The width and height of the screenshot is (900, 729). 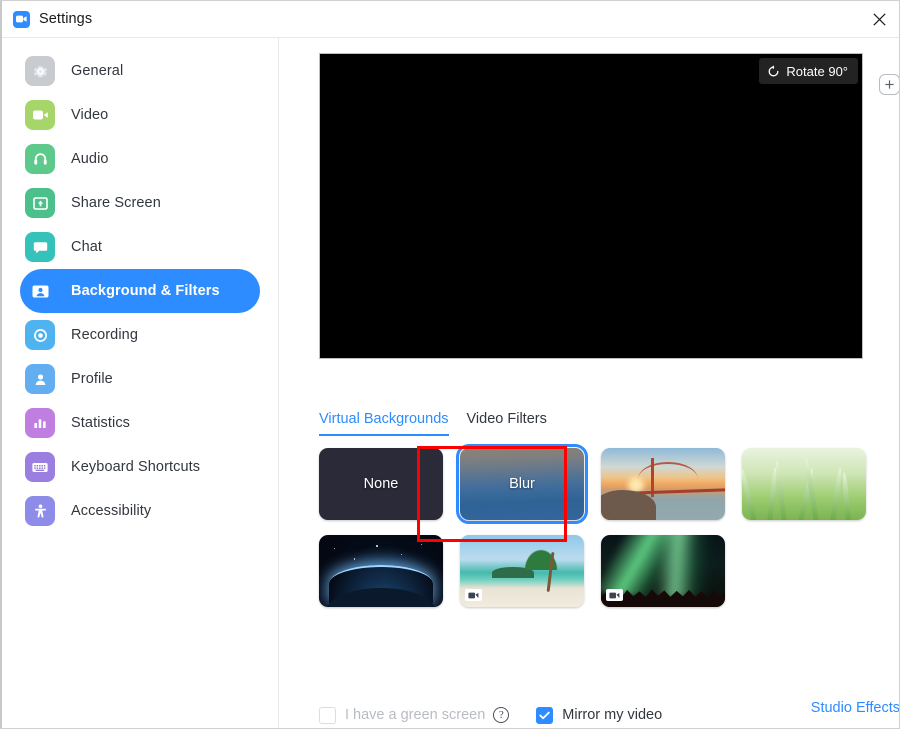 I want to click on background-thumb-aurora-borealis, so click(x=663, y=571).